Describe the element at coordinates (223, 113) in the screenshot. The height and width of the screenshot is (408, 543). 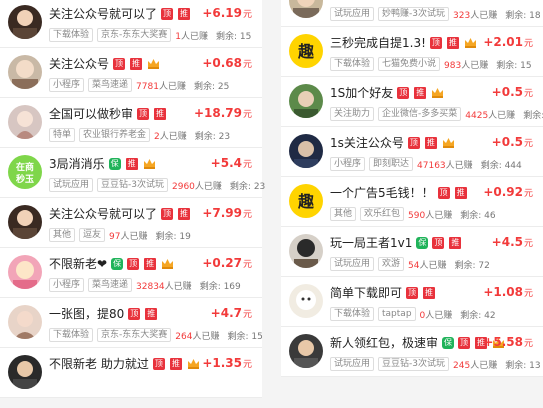
I see `reward-amount: +18.79元` at that location.